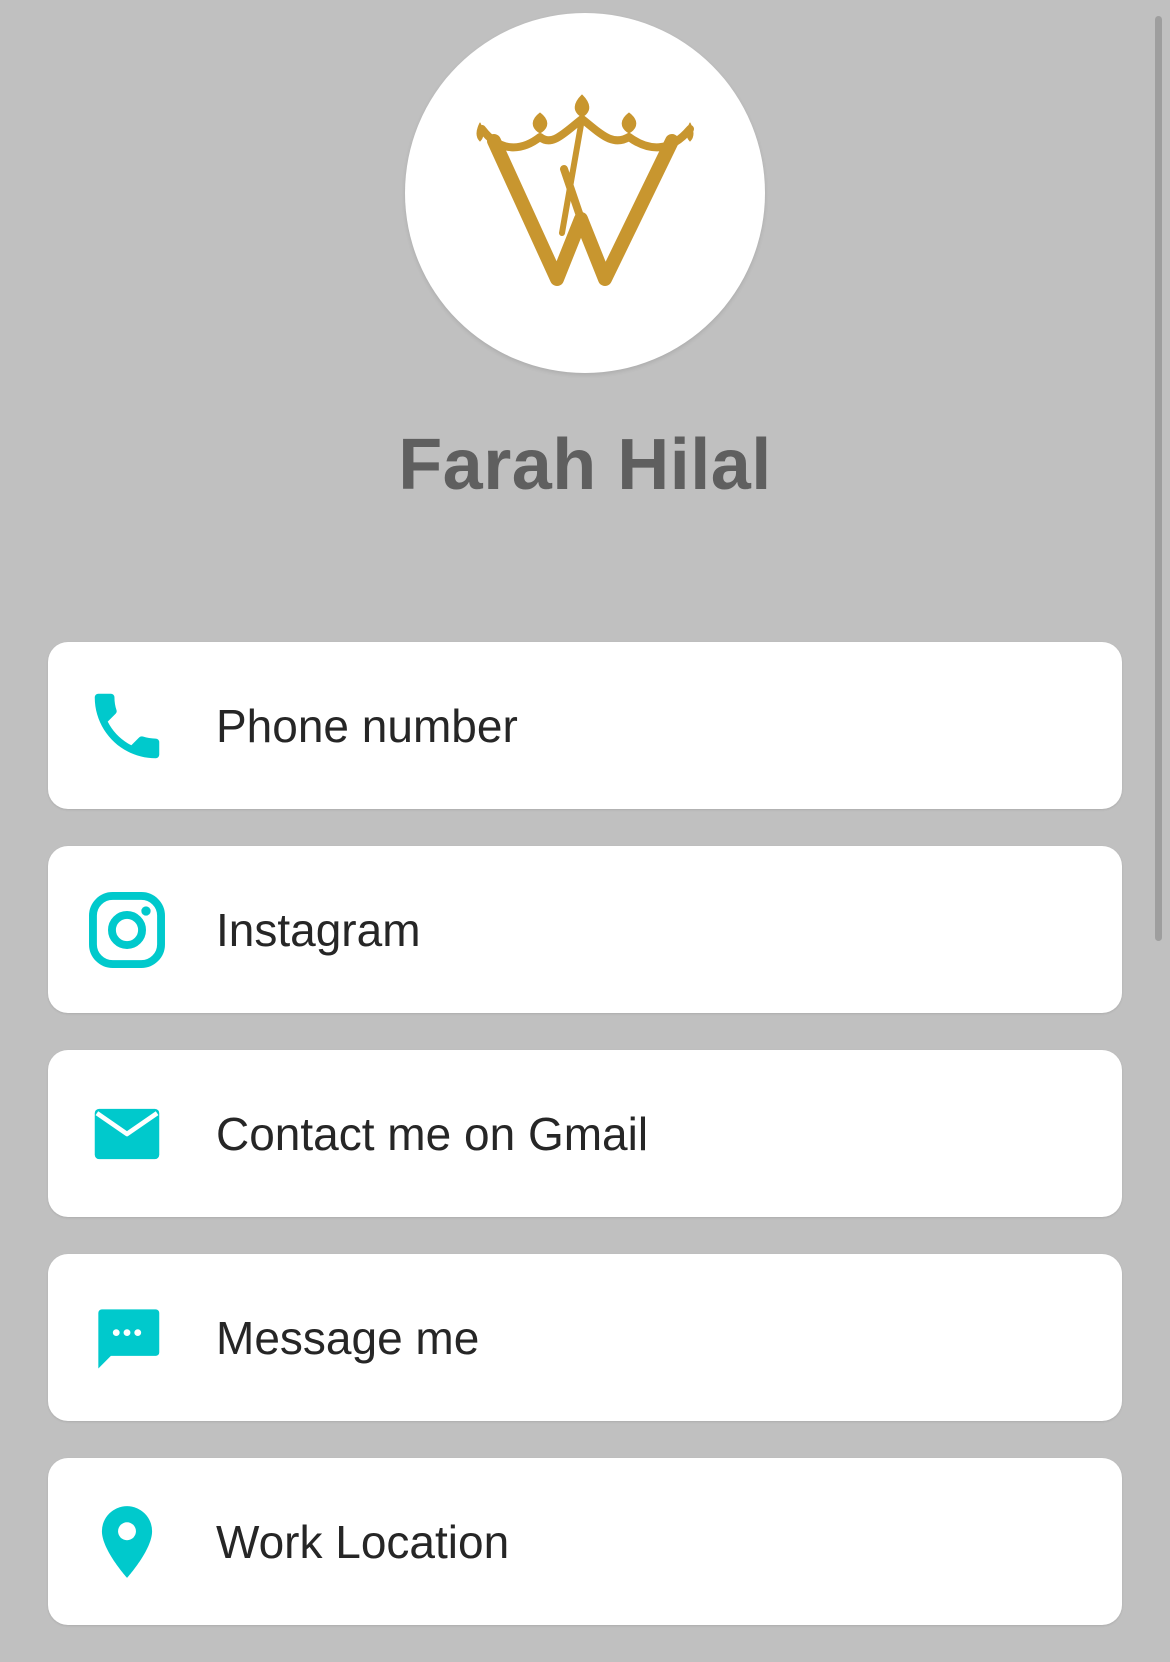 The image size is (1170, 1662). I want to click on phone-number-label: Phone number, so click(367, 725).